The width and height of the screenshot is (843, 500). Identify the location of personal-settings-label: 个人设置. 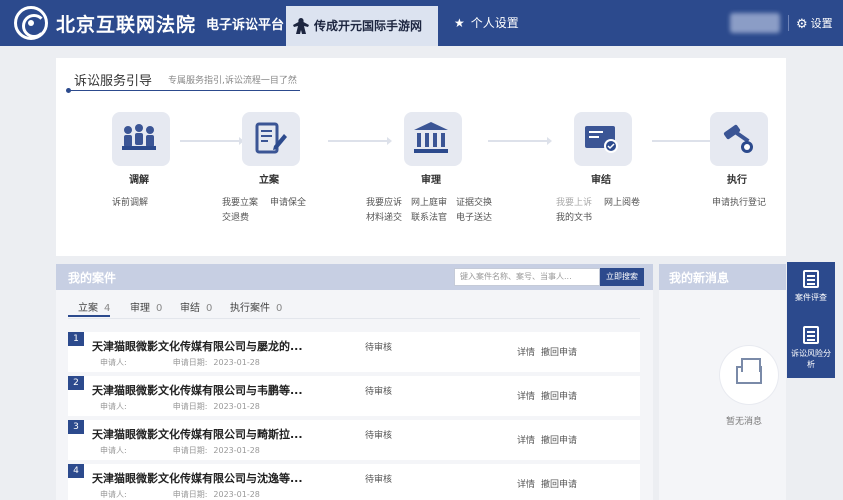
(494, 23).